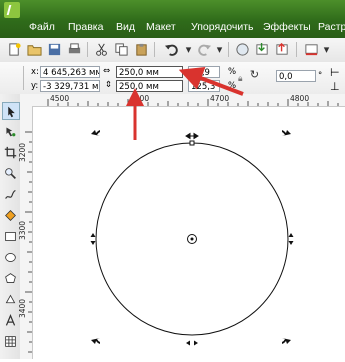 This screenshot has width=345, height=362. Describe the element at coordinates (320, 76) in the screenshot. I see `degree-label: °` at that location.